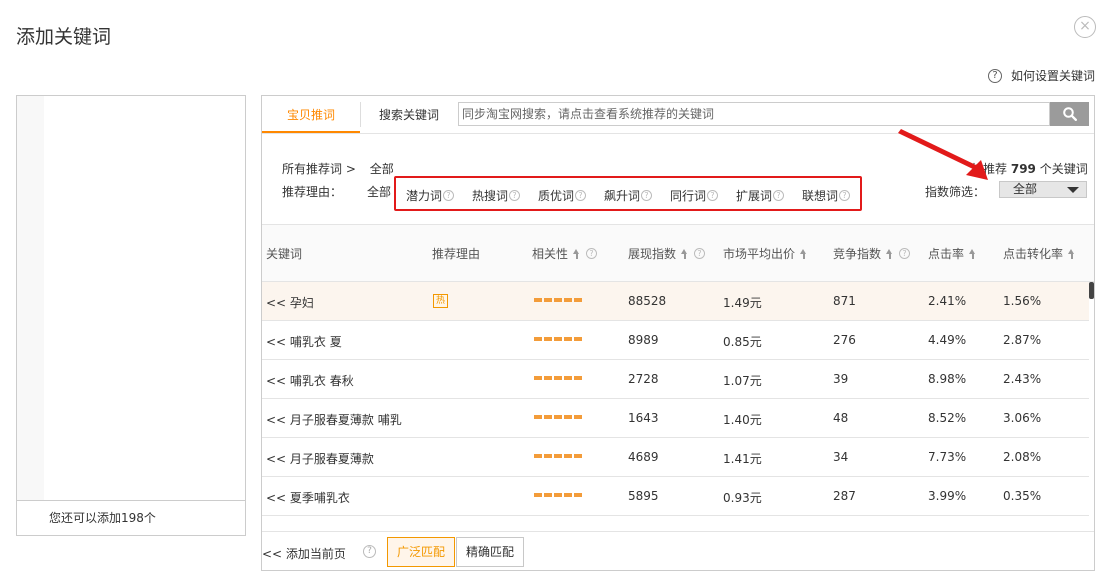  Describe the element at coordinates (643, 379) in the screenshot. I see `impressions-cell: 2728` at that location.